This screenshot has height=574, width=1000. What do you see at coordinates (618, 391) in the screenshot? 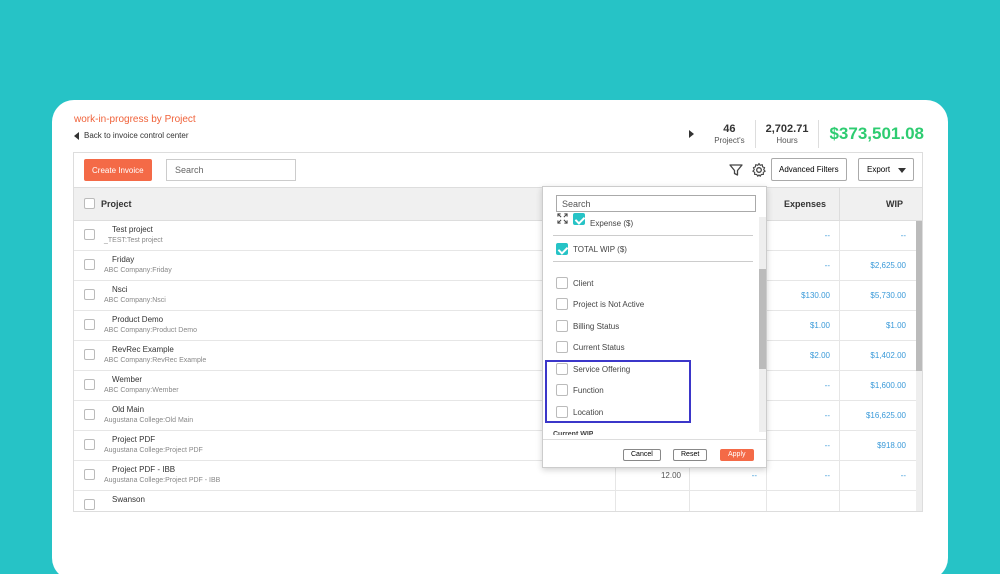
I see `highlight-box` at bounding box center [618, 391].